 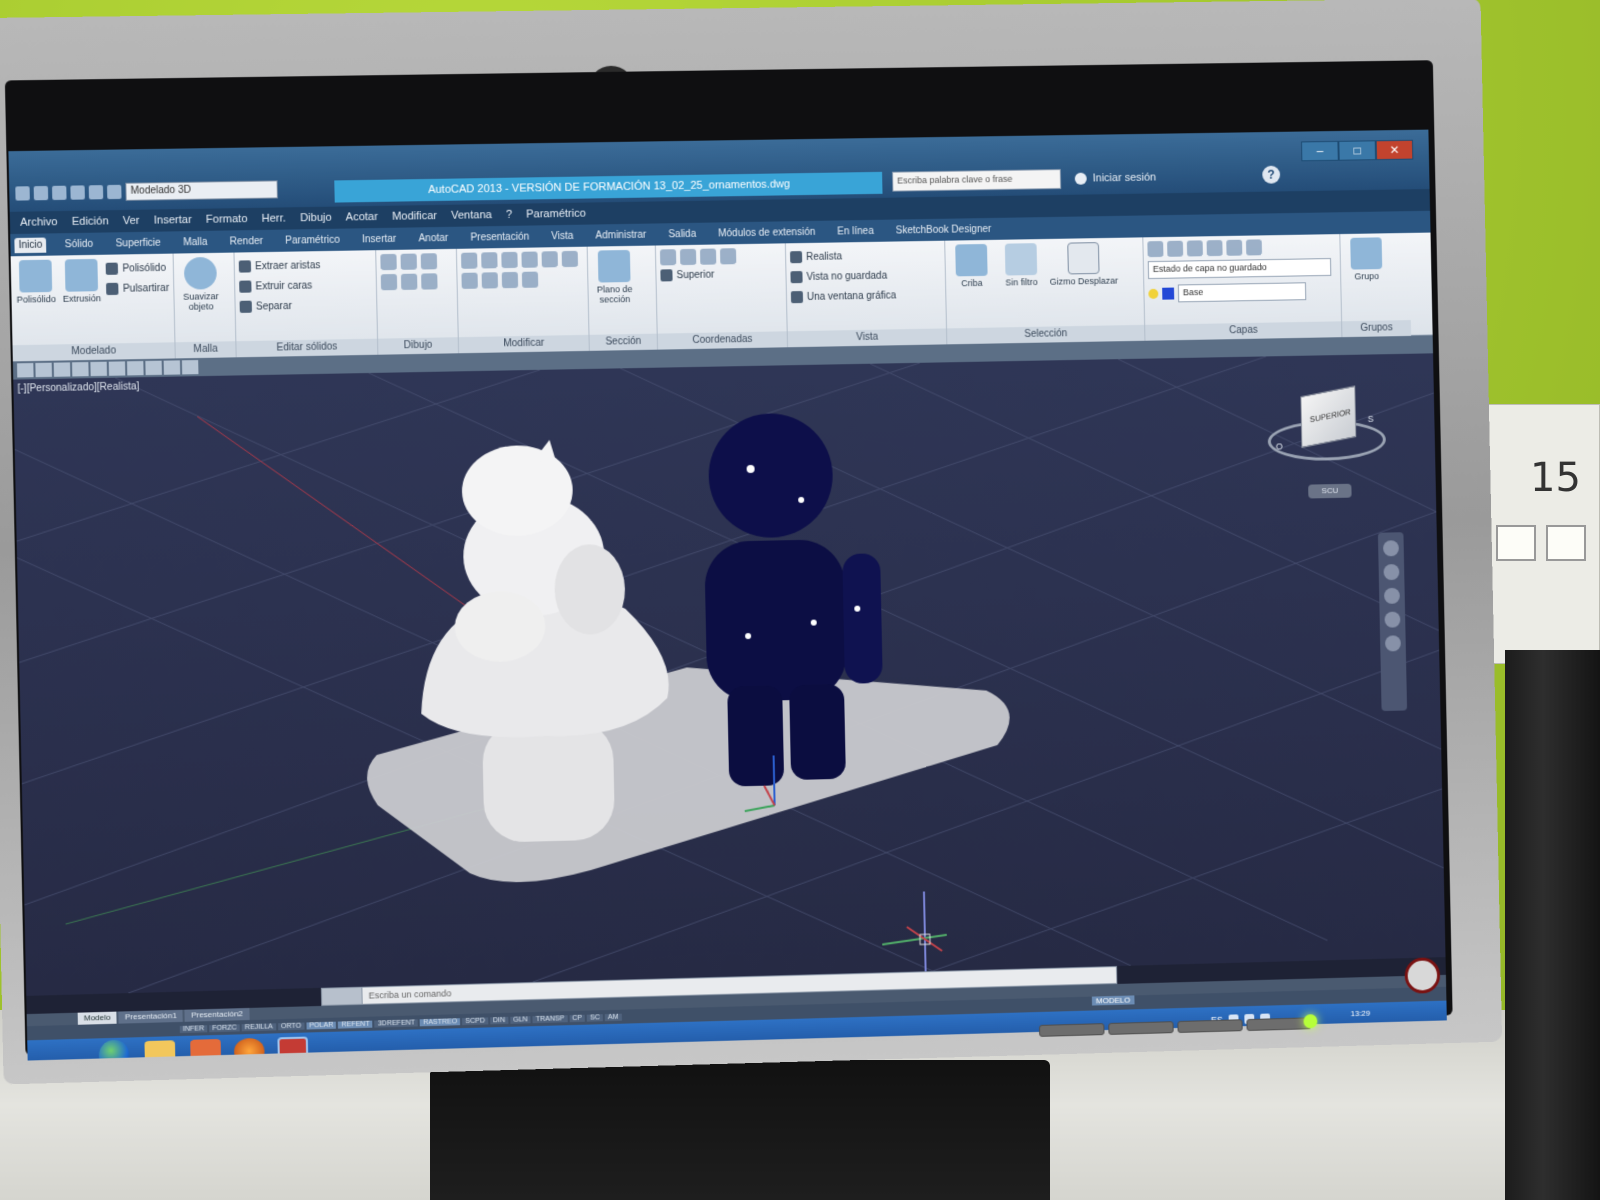 I want to click on rectangle-icon, so click(x=409, y=281).